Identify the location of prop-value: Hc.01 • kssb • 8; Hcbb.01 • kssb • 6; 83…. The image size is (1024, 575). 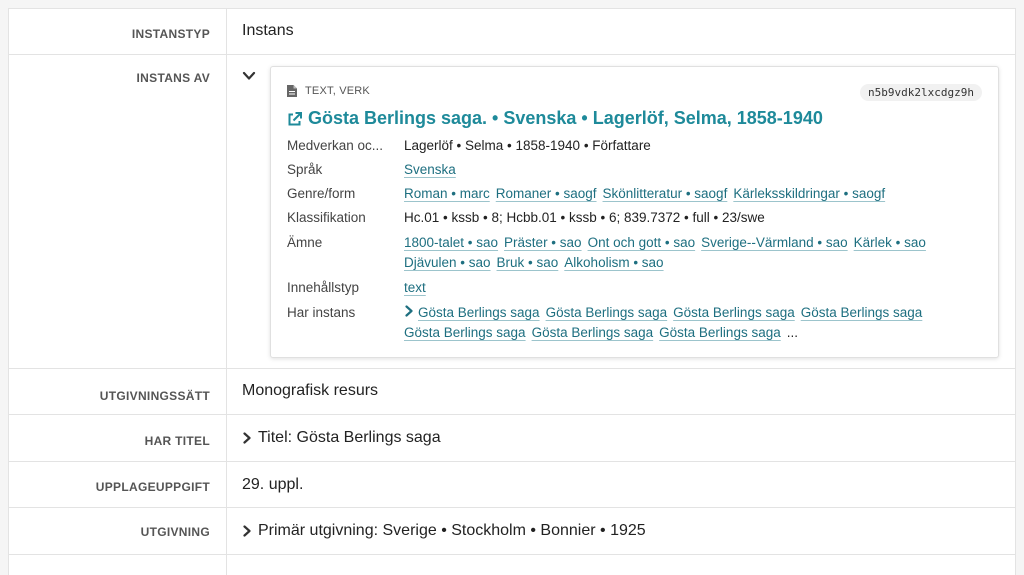
(584, 217).